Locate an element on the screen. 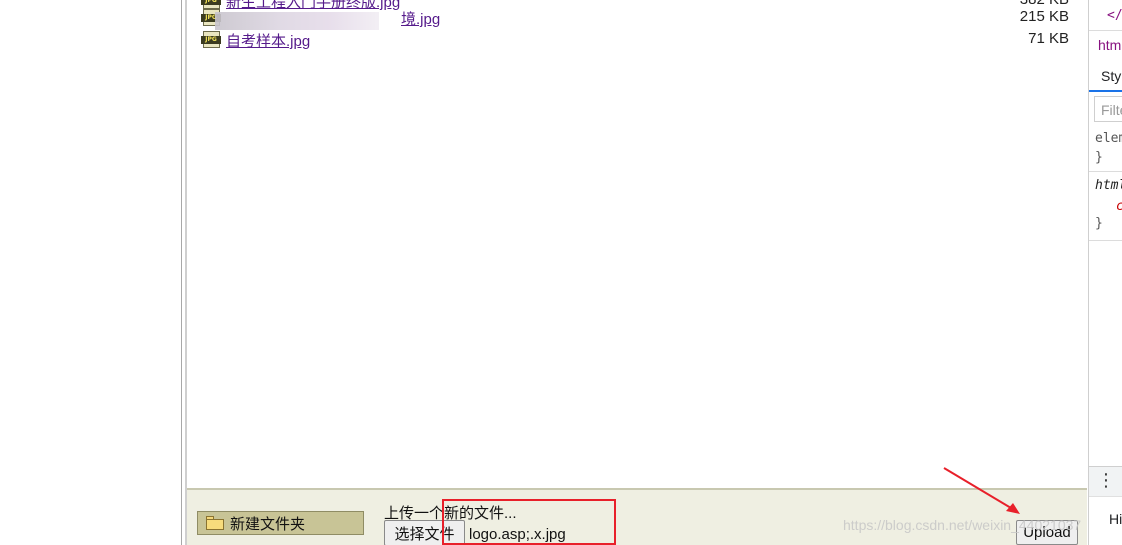 The image size is (1122, 545). new-folder-button: 新建文件夹 is located at coordinates (280, 523).